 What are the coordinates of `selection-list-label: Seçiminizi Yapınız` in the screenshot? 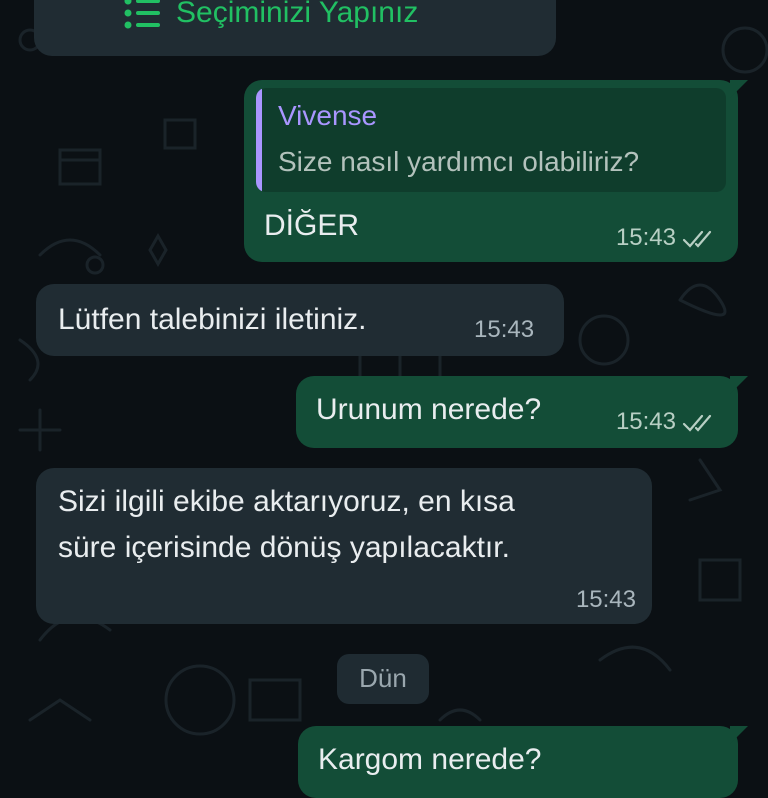 It's located at (297, 14).